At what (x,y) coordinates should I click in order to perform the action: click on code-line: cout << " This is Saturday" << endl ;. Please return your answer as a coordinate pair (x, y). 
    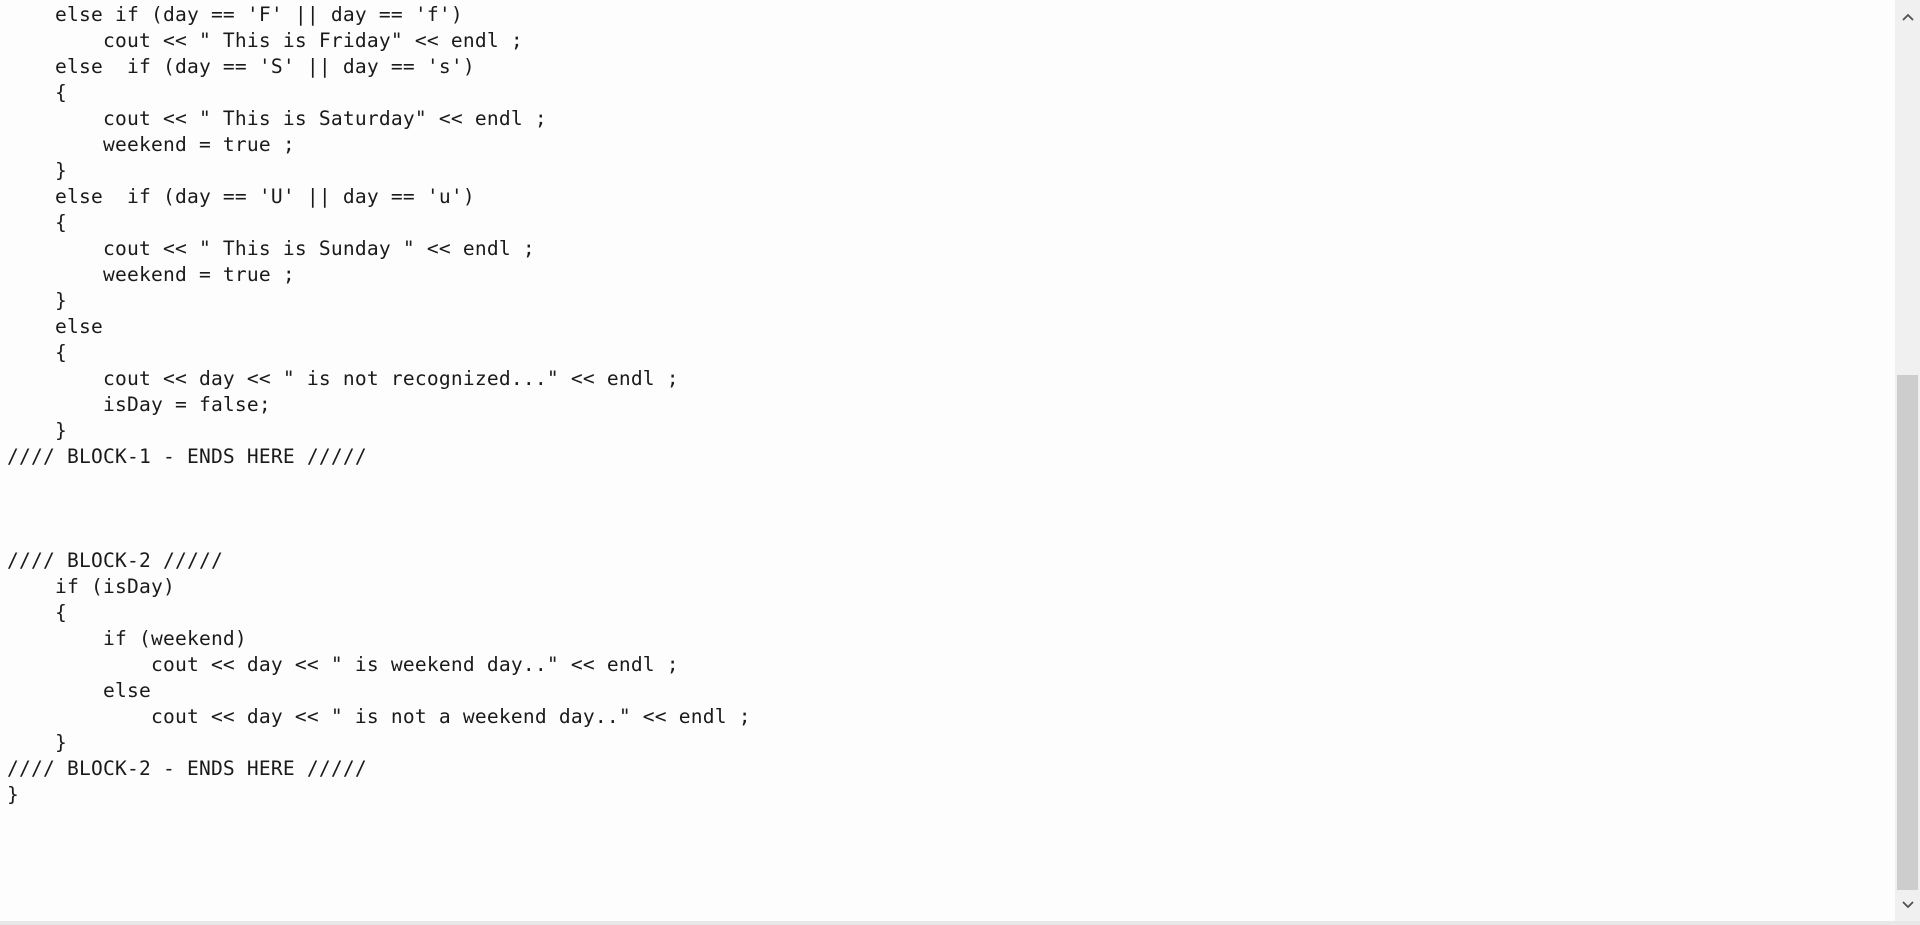
    Looking at the image, I should click on (277, 118).